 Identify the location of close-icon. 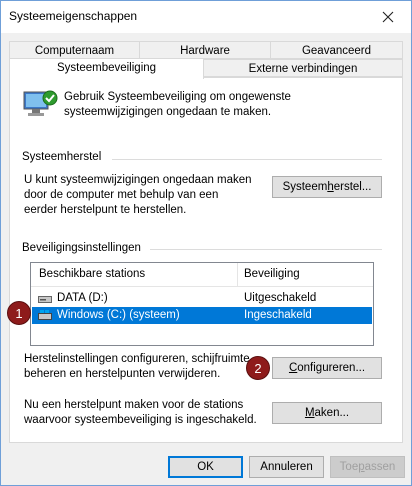
(388, 16).